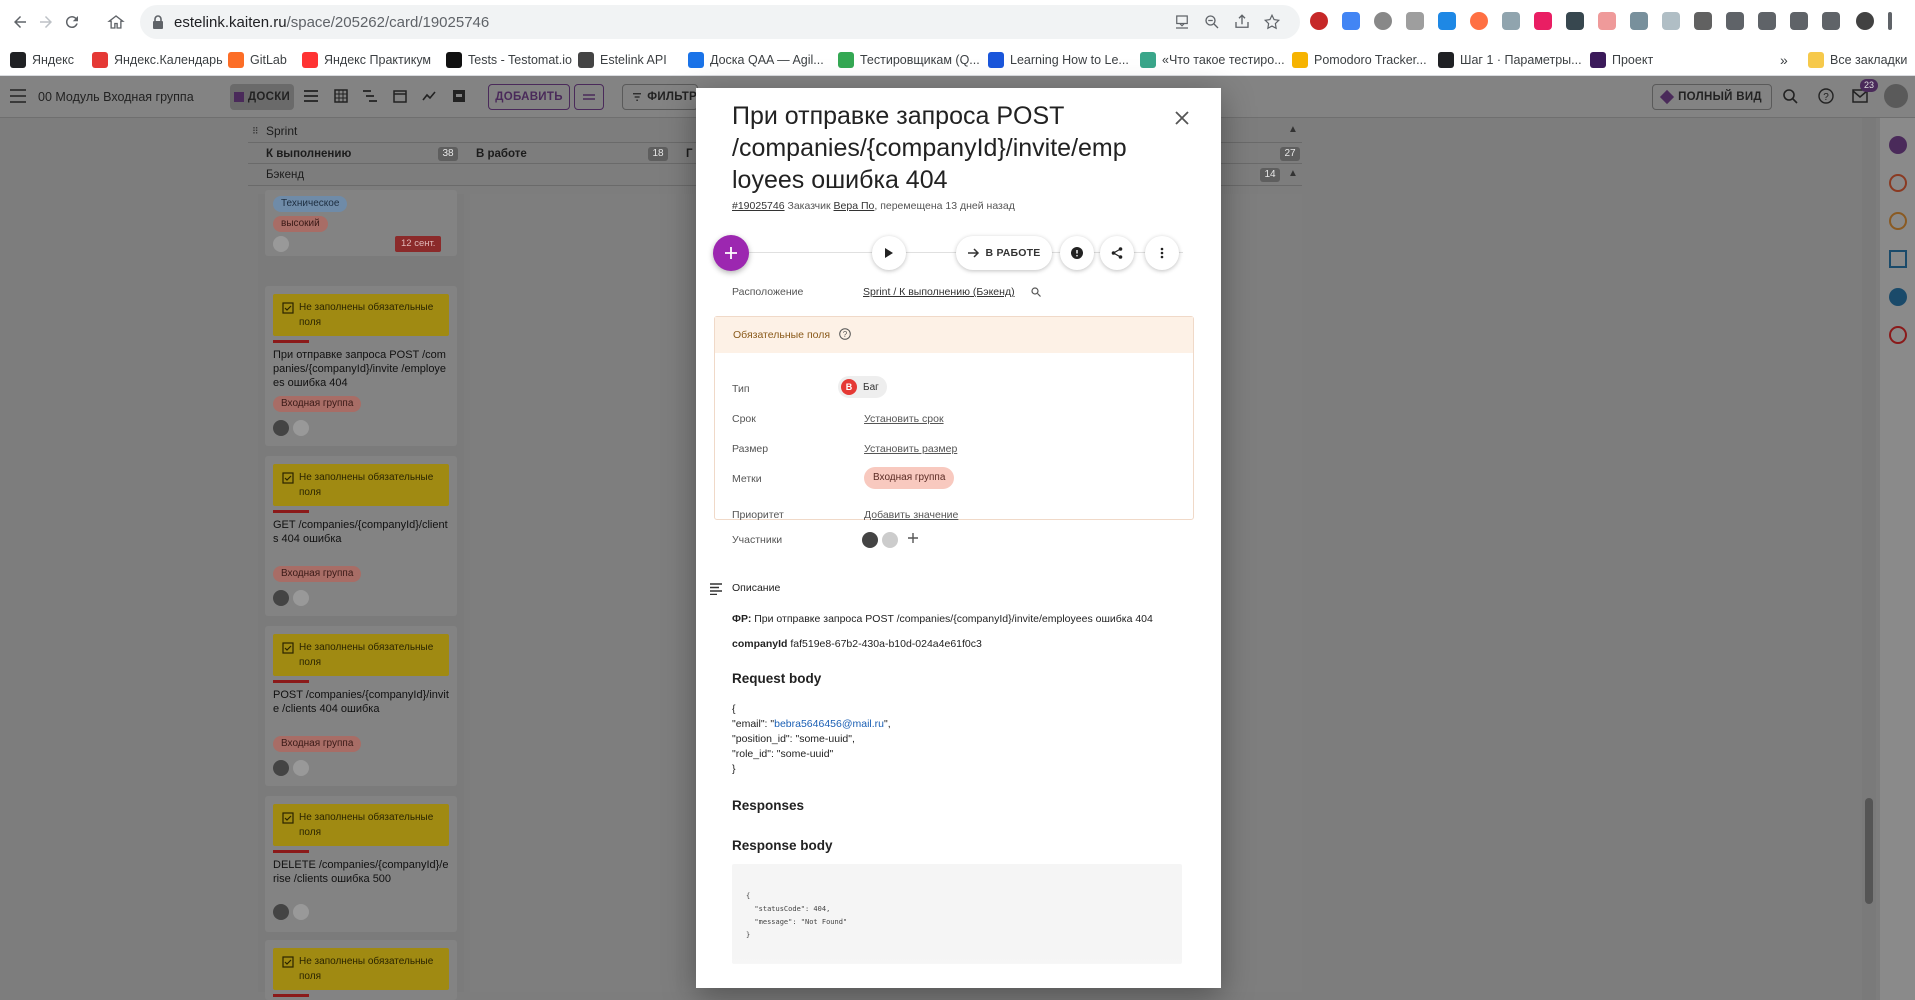 This screenshot has width=1915, height=1000. Describe the element at coordinates (157, 60) in the screenshot. I see `bookmark-item: Яндекс.Календарь` at that location.